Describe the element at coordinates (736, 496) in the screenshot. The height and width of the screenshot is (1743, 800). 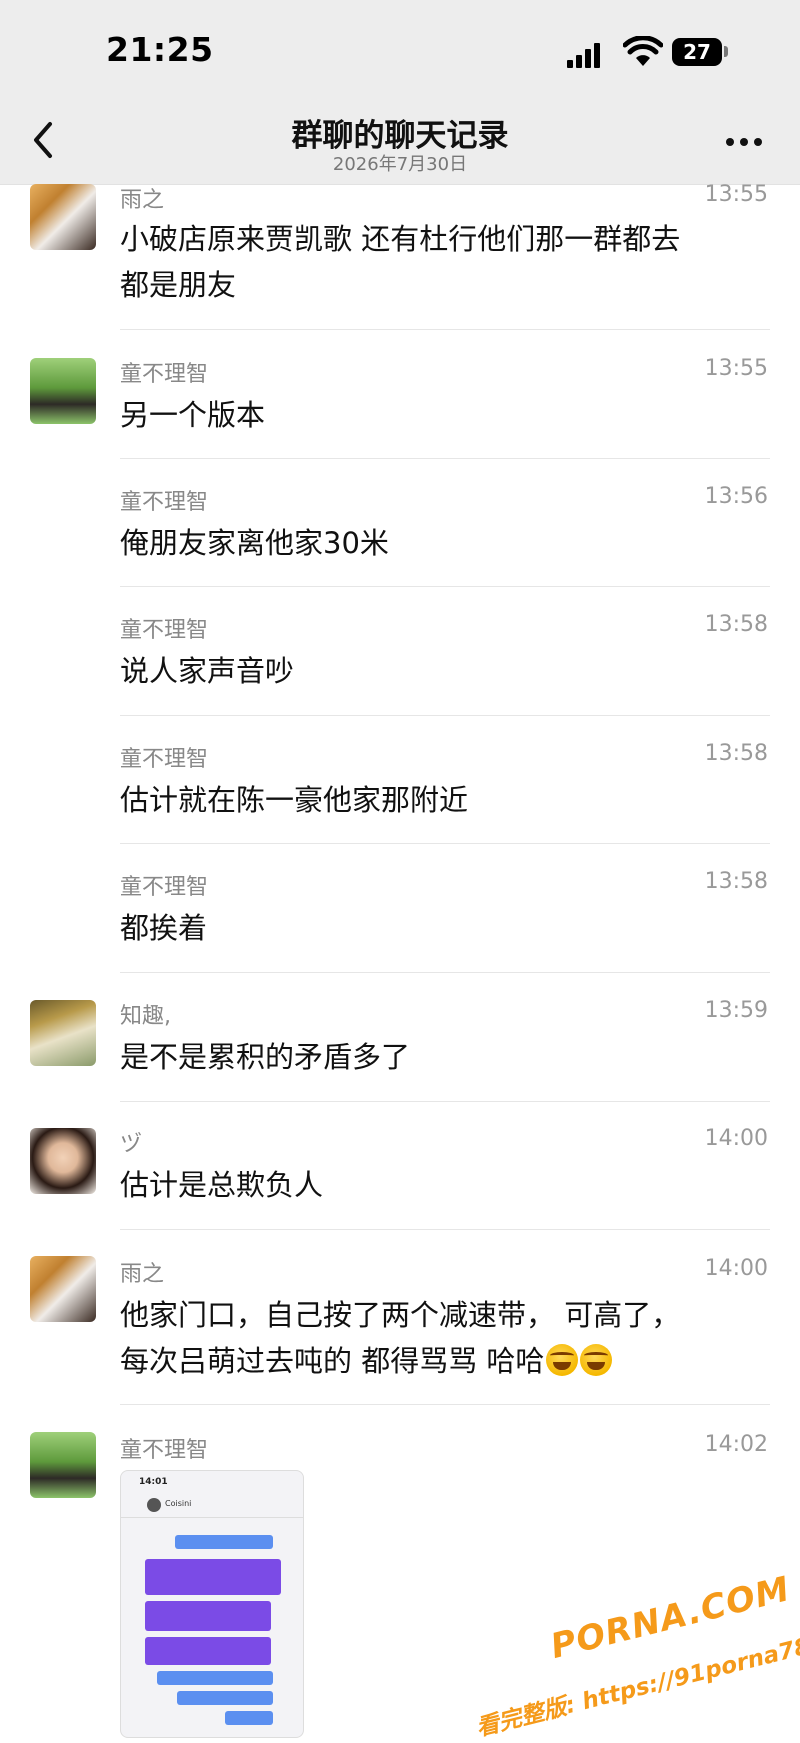
I see `message-time: 13:56` at that location.